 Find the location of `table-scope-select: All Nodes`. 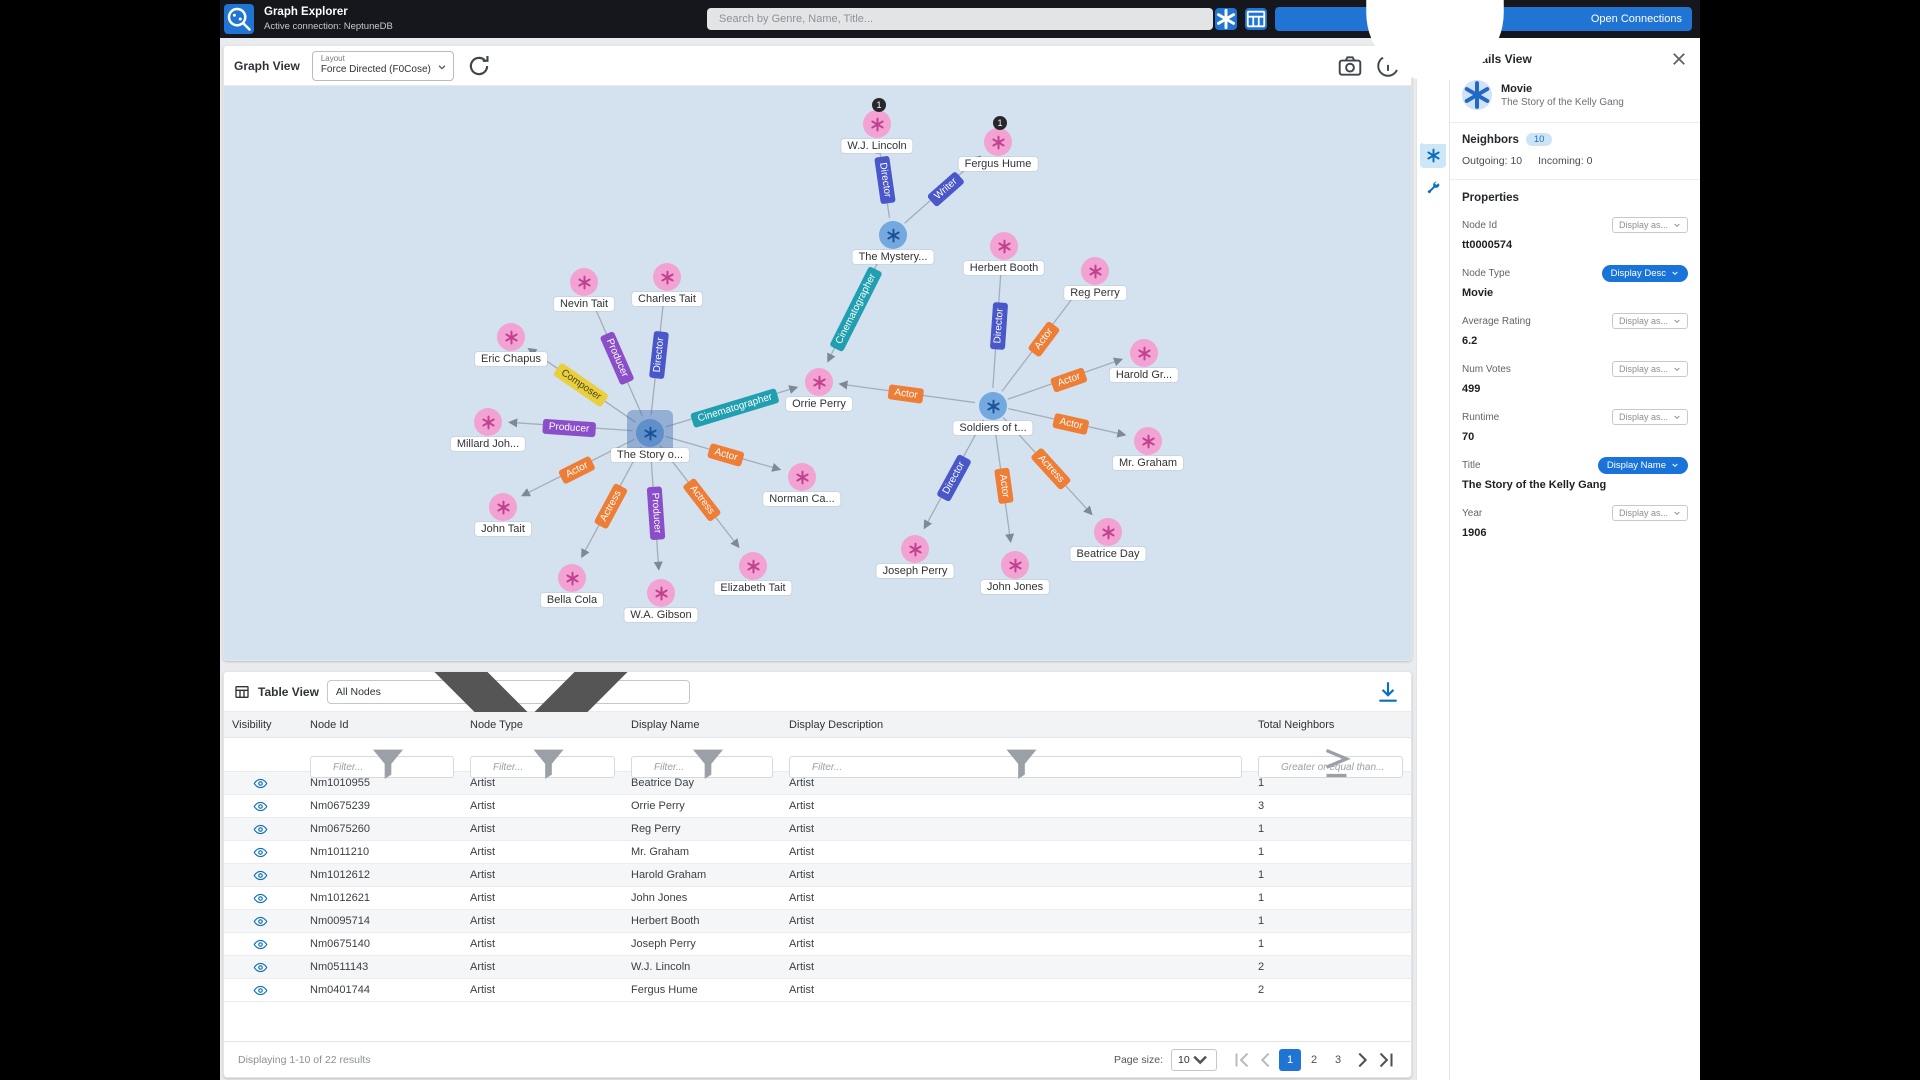

table-scope-select: All Nodes is located at coordinates (508, 720).